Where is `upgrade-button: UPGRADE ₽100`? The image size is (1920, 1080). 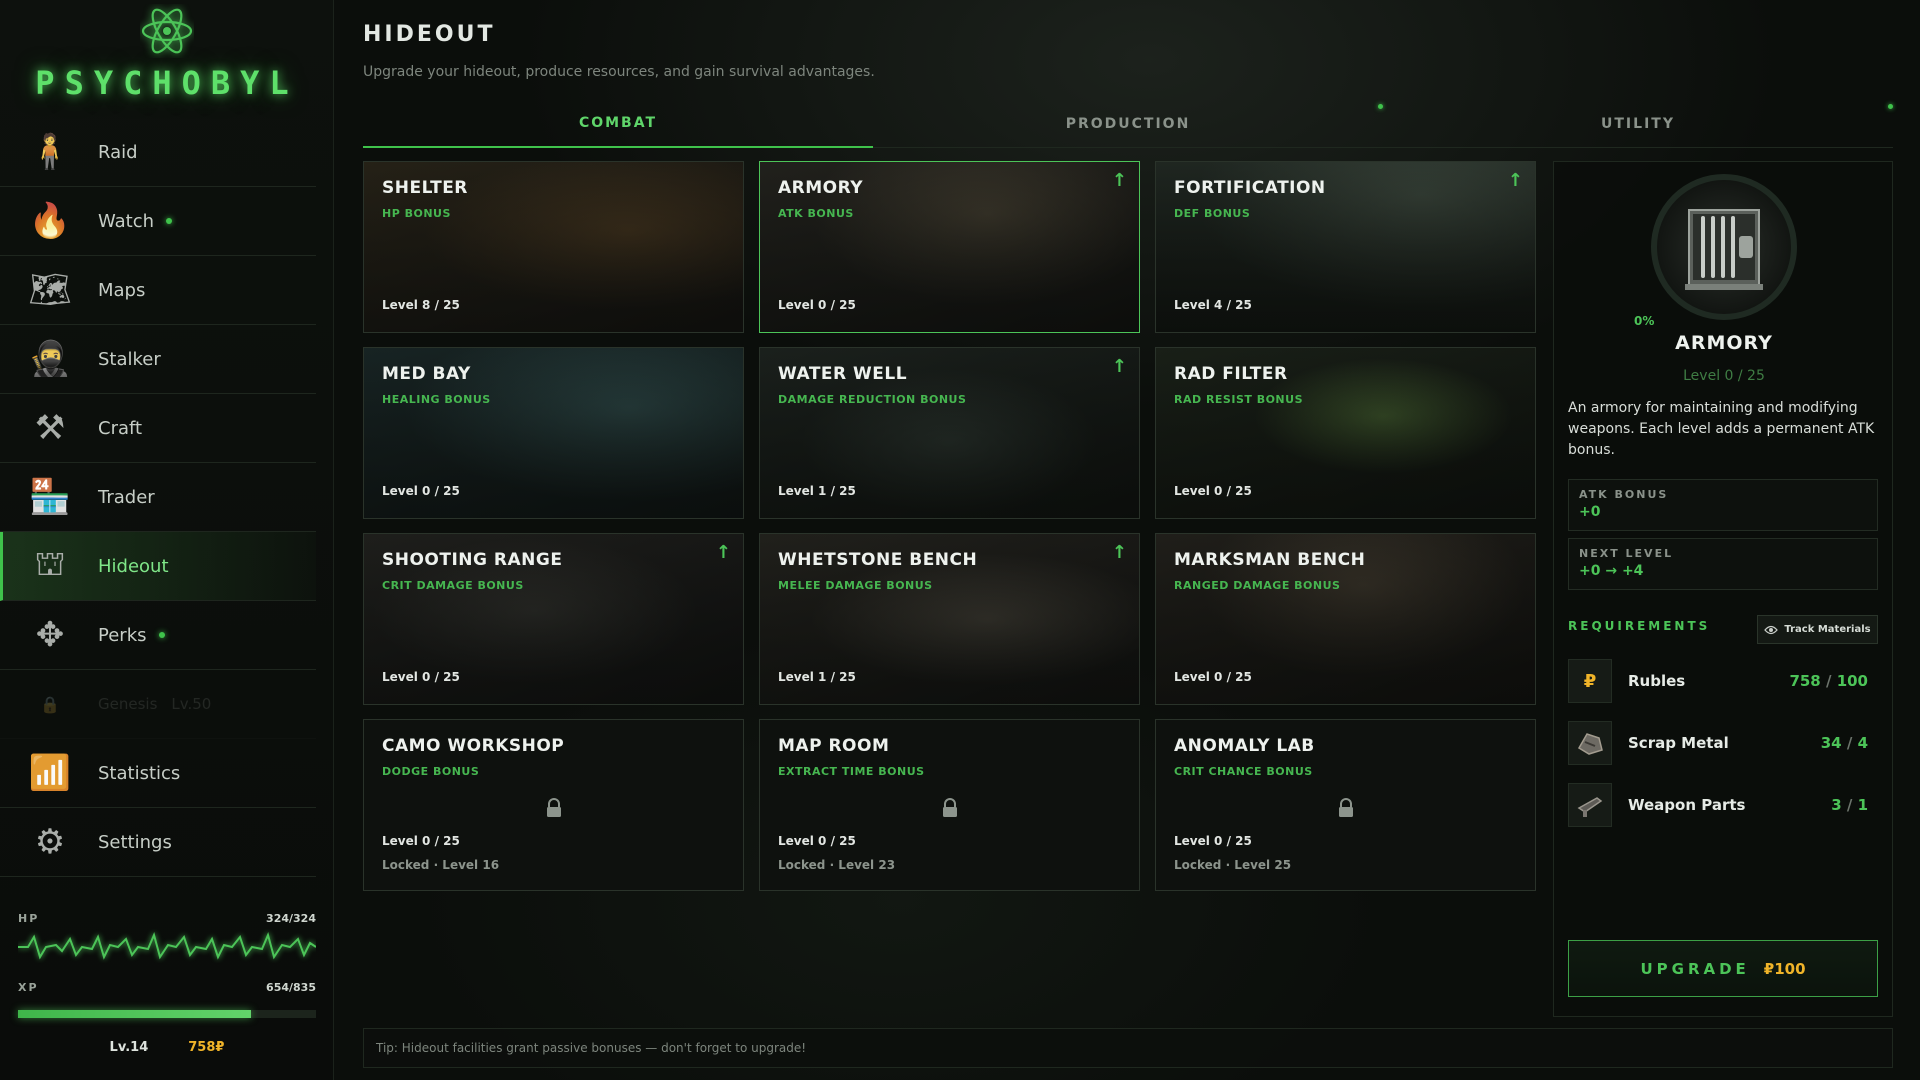
upgrade-button: UPGRADE ₽100 is located at coordinates (1723, 968).